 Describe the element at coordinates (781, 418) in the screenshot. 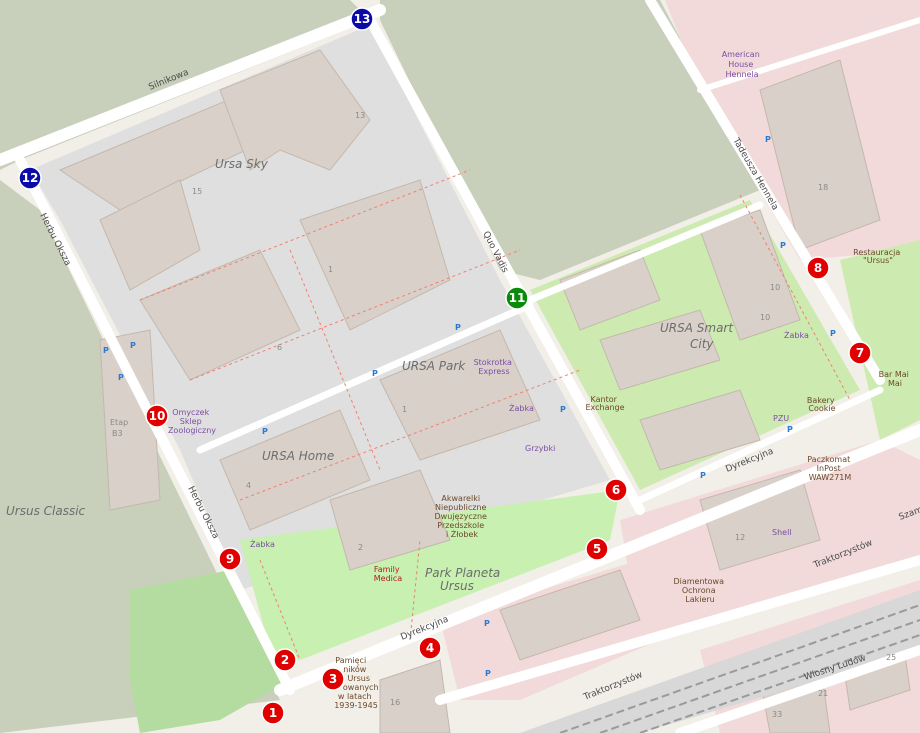

I see `poi-pzu: PZU` at that location.